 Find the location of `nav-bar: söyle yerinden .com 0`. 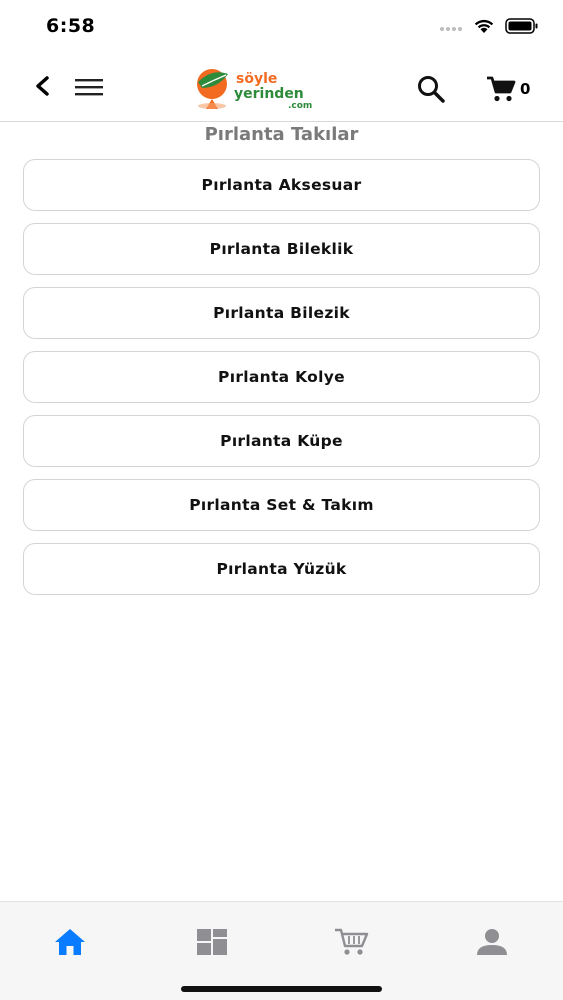

nav-bar: söyle yerinden .com 0 is located at coordinates (281, 89).